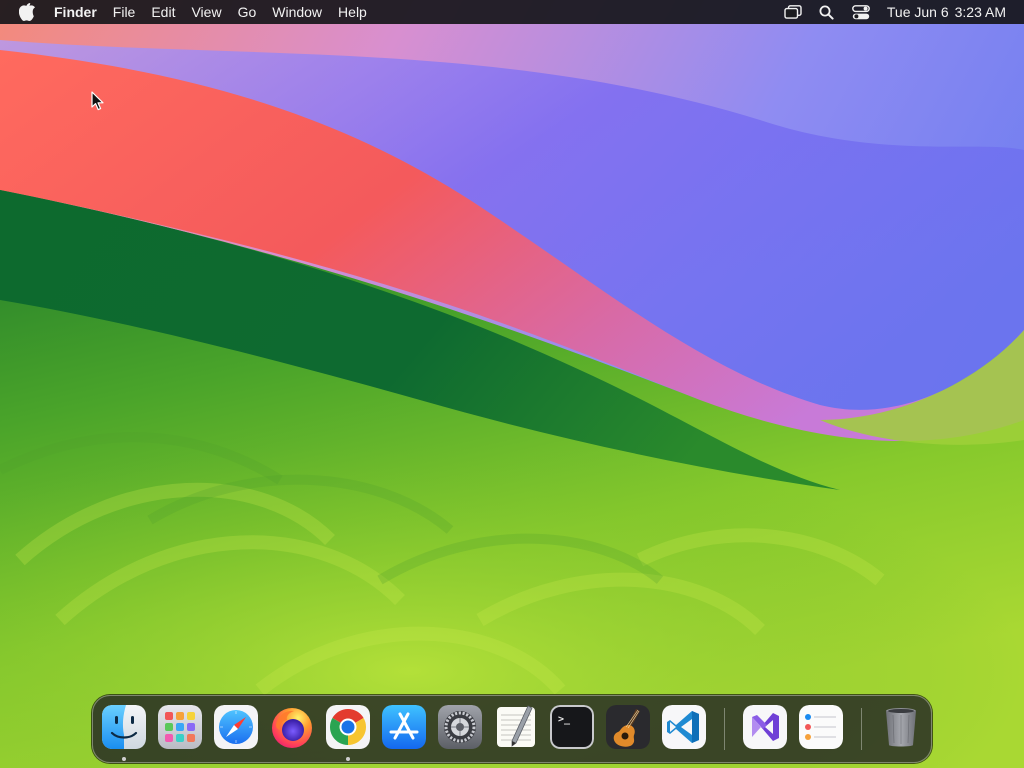 The width and height of the screenshot is (1024, 768). What do you see at coordinates (827, 12) in the screenshot?
I see `spotlight-search-icon` at bounding box center [827, 12].